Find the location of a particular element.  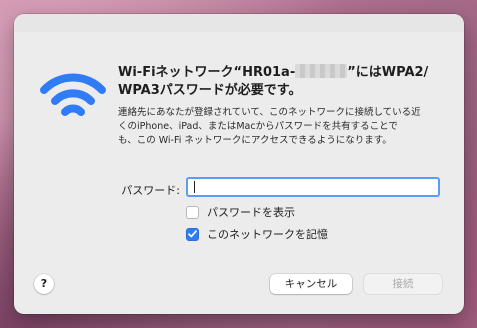

title-text-part2: ”にはWPA2/ is located at coordinates (388, 72).